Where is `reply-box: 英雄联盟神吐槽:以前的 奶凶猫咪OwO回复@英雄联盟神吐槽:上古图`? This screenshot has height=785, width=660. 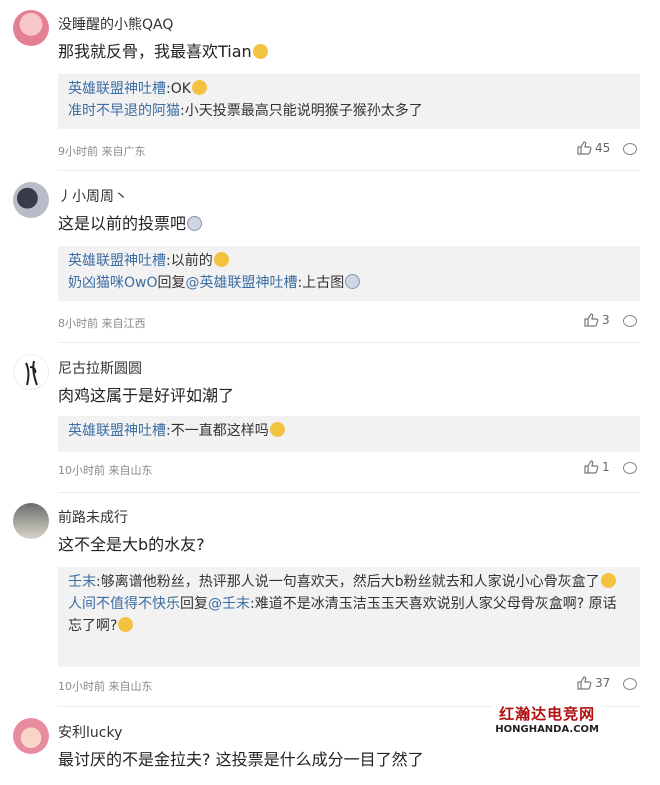 reply-box: 英雄联盟神吐槽:以前的 奶凶猫咪OwO回复@英雄联盟神吐槽:上古图 is located at coordinates (349, 273).